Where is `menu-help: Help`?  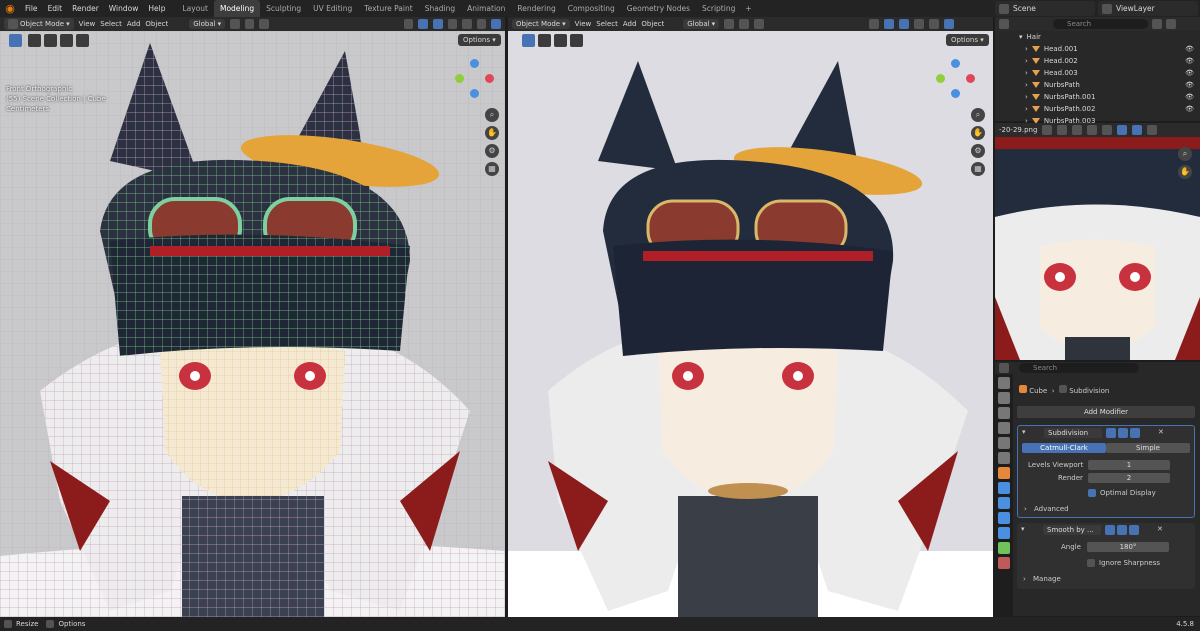 menu-help: Help is located at coordinates (156, 8).